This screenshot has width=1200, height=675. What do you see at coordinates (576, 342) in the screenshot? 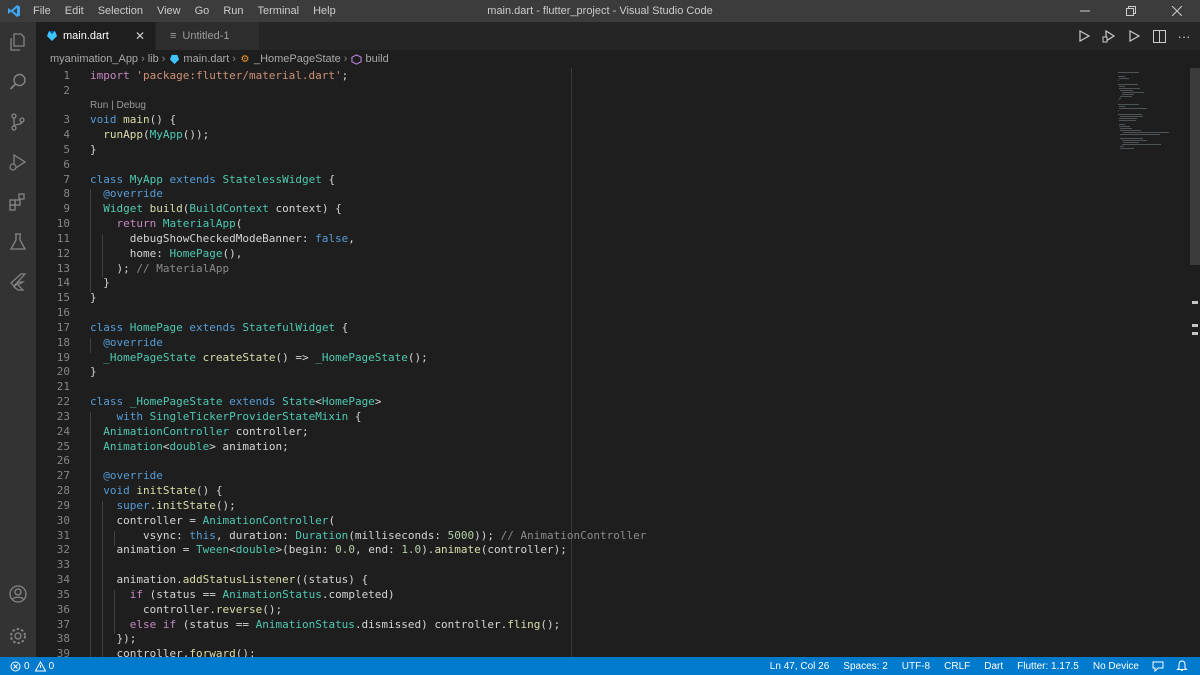
I see `code-line: 18 @override` at bounding box center [576, 342].